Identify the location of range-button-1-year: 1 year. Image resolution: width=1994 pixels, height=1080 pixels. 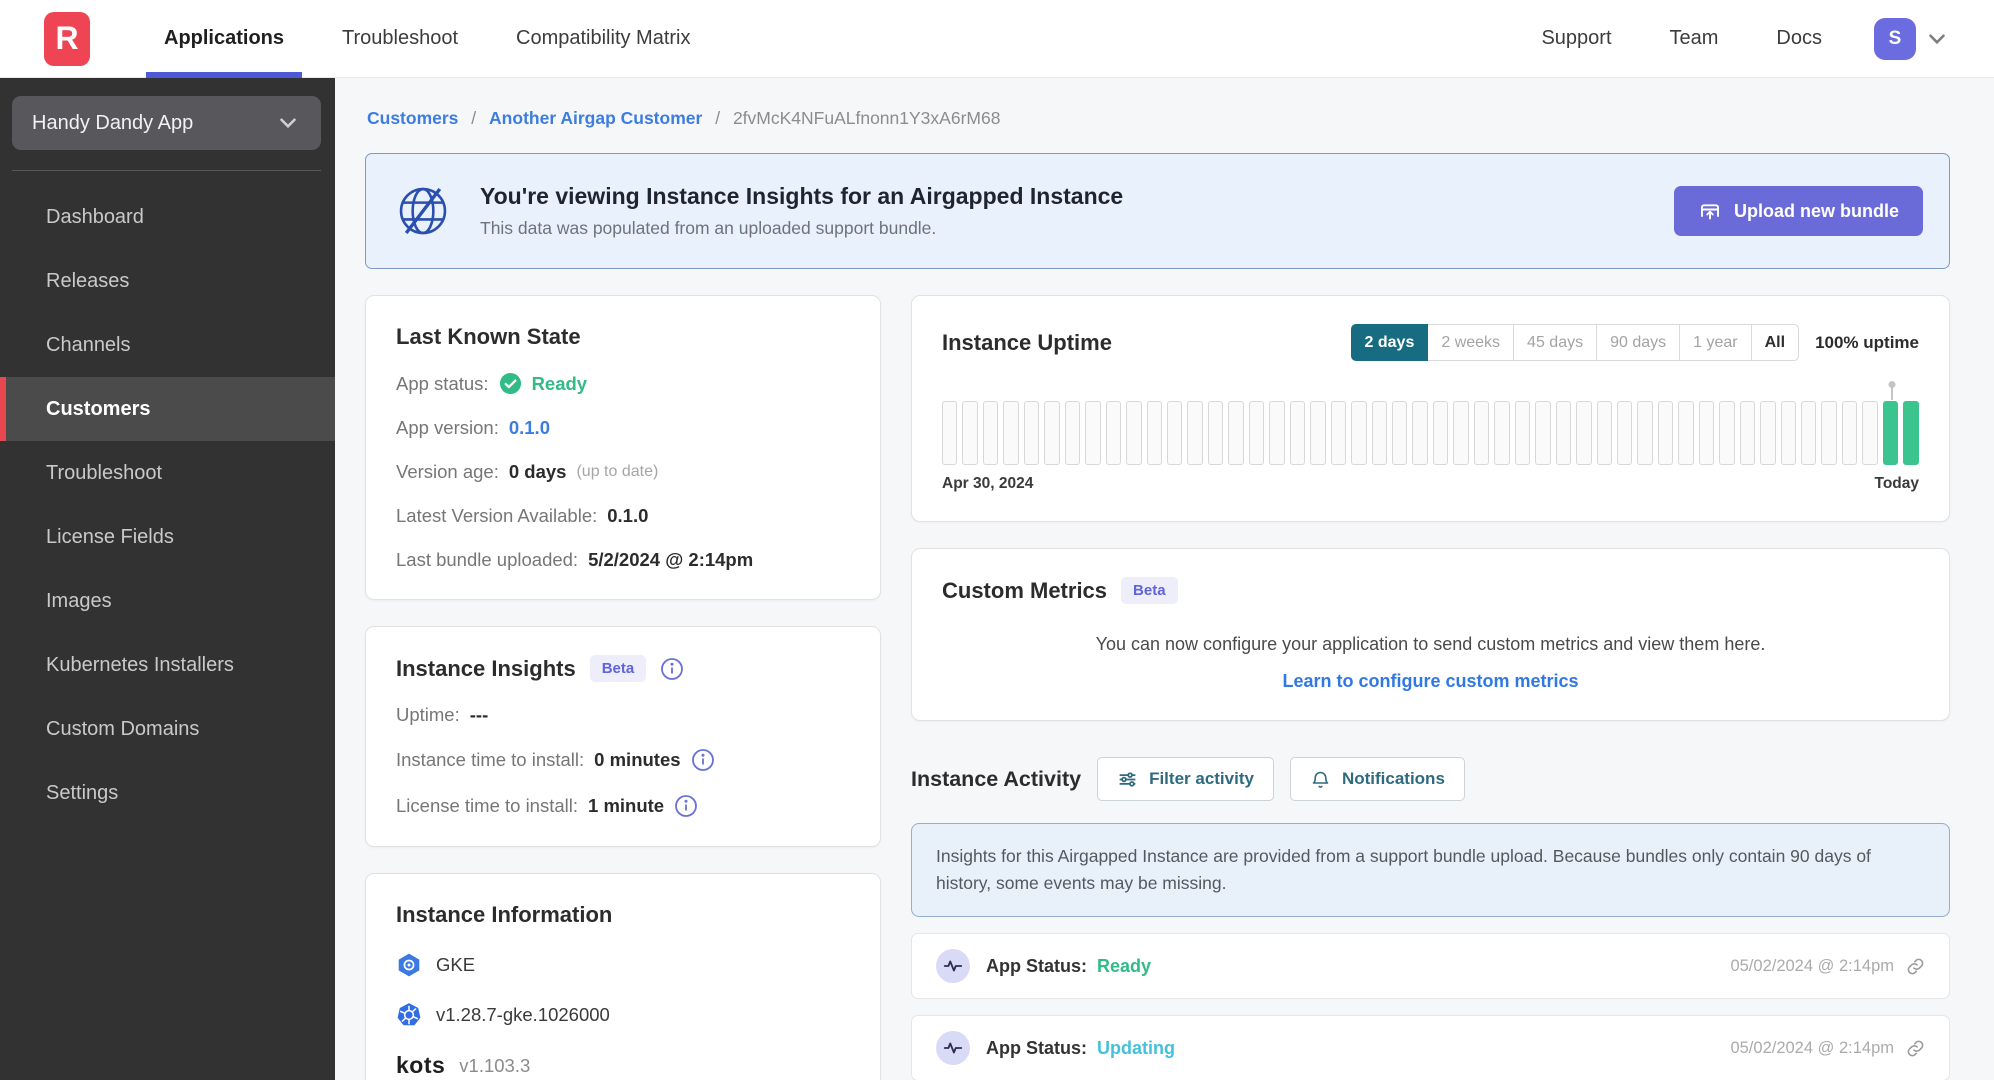
(1716, 342).